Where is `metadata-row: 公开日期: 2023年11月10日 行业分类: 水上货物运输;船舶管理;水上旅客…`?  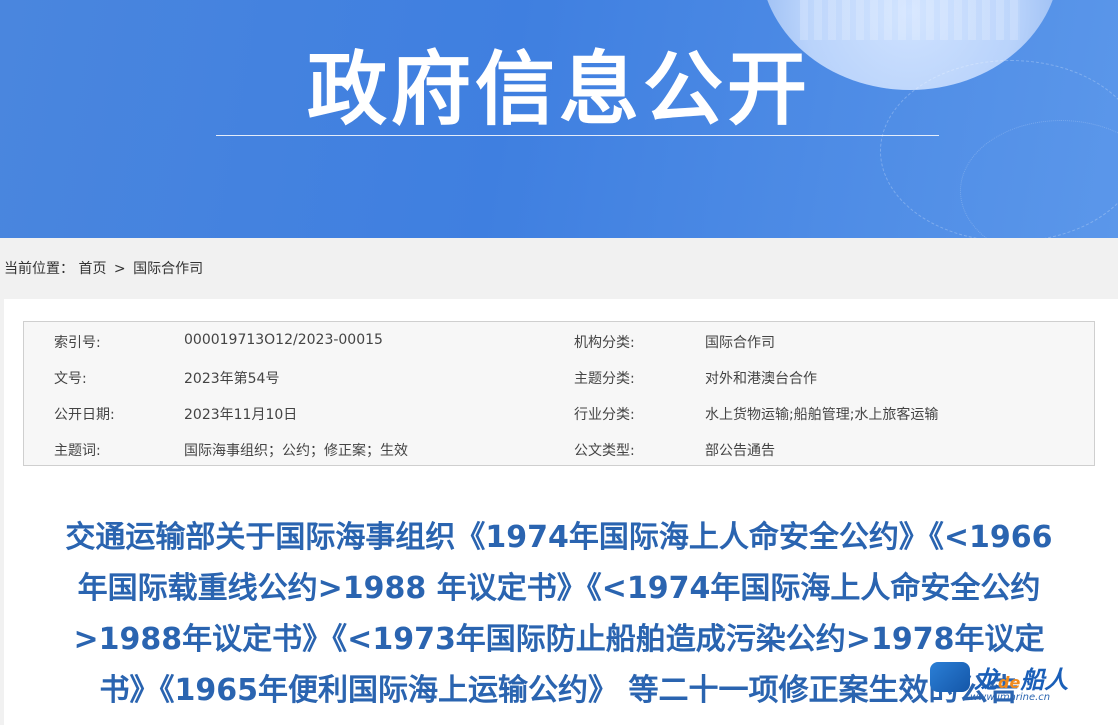 metadata-row: 公开日期: 2023年11月10日 行业分类: 水上货物运输;船舶管理;水上旅客… is located at coordinates (559, 412).